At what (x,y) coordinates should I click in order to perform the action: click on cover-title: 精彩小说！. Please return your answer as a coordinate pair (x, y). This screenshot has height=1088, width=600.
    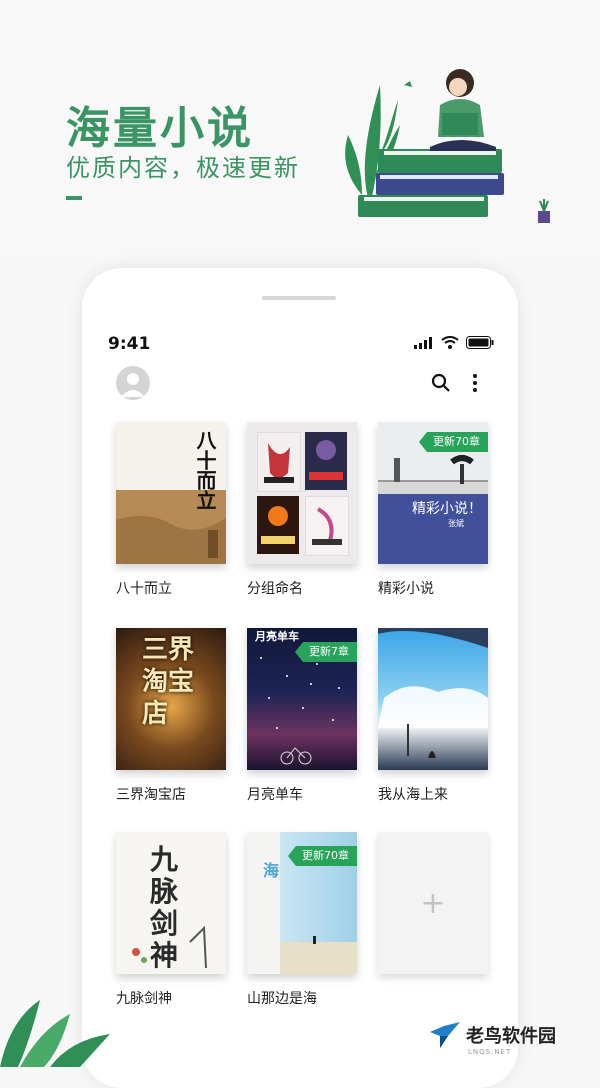
    Looking at the image, I should click on (447, 509).